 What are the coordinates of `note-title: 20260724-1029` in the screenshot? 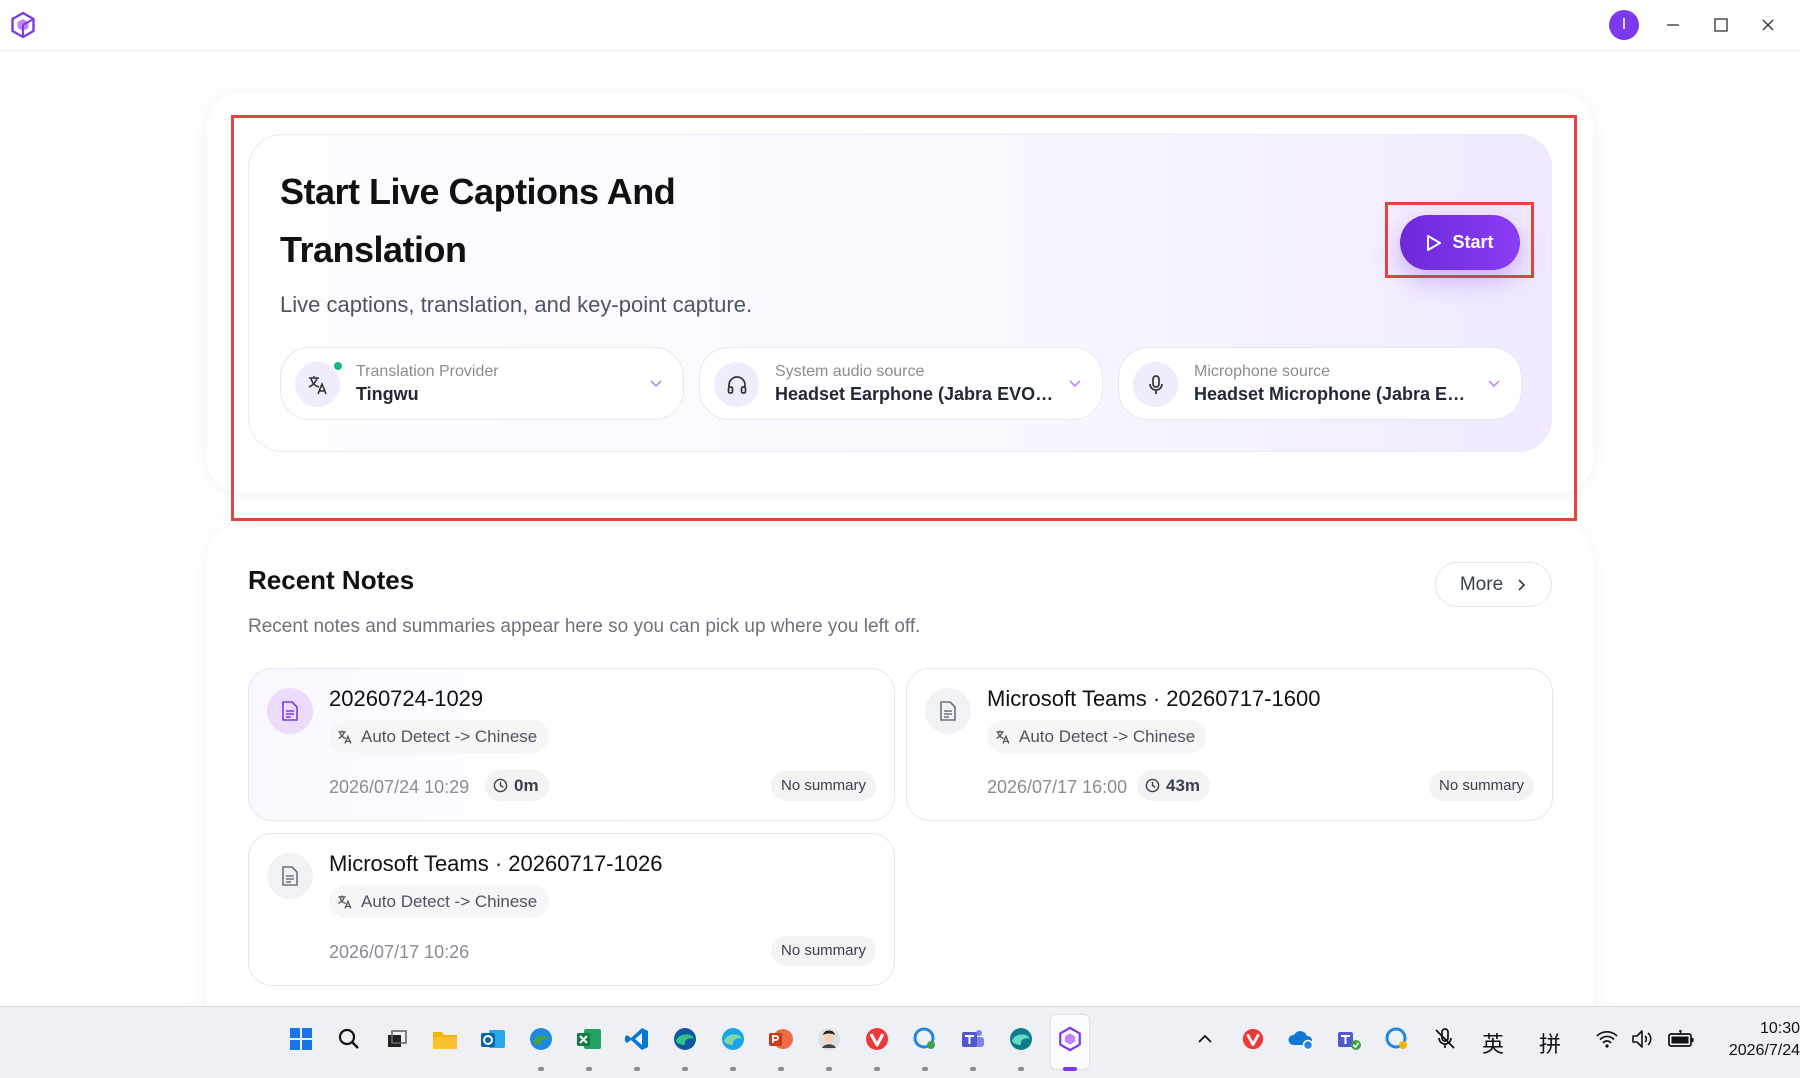 It's located at (406, 698).